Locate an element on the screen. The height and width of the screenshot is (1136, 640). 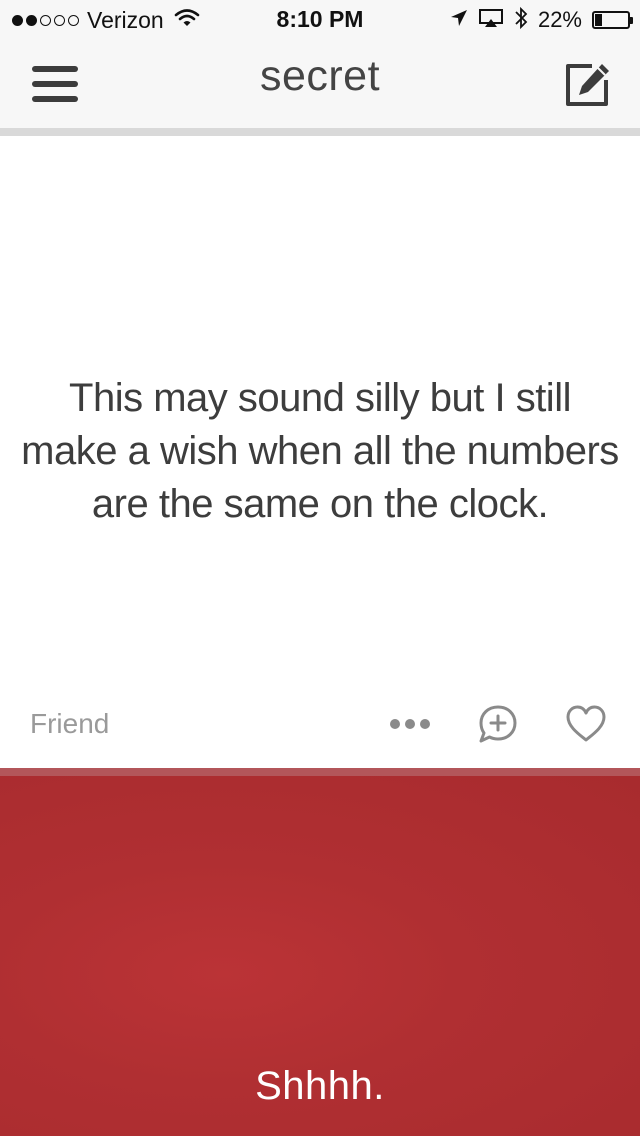
status-right-group: 22% is located at coordinates (541, 20).